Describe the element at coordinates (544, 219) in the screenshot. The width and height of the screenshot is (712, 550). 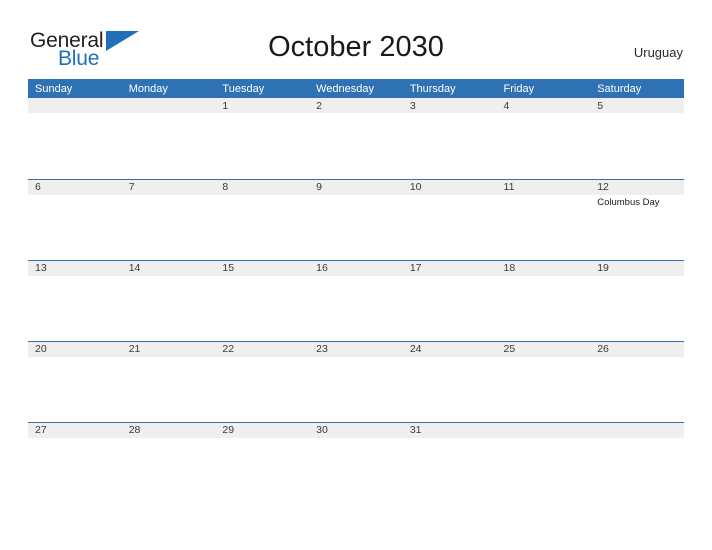
I see `day-cell: 11` at that location.